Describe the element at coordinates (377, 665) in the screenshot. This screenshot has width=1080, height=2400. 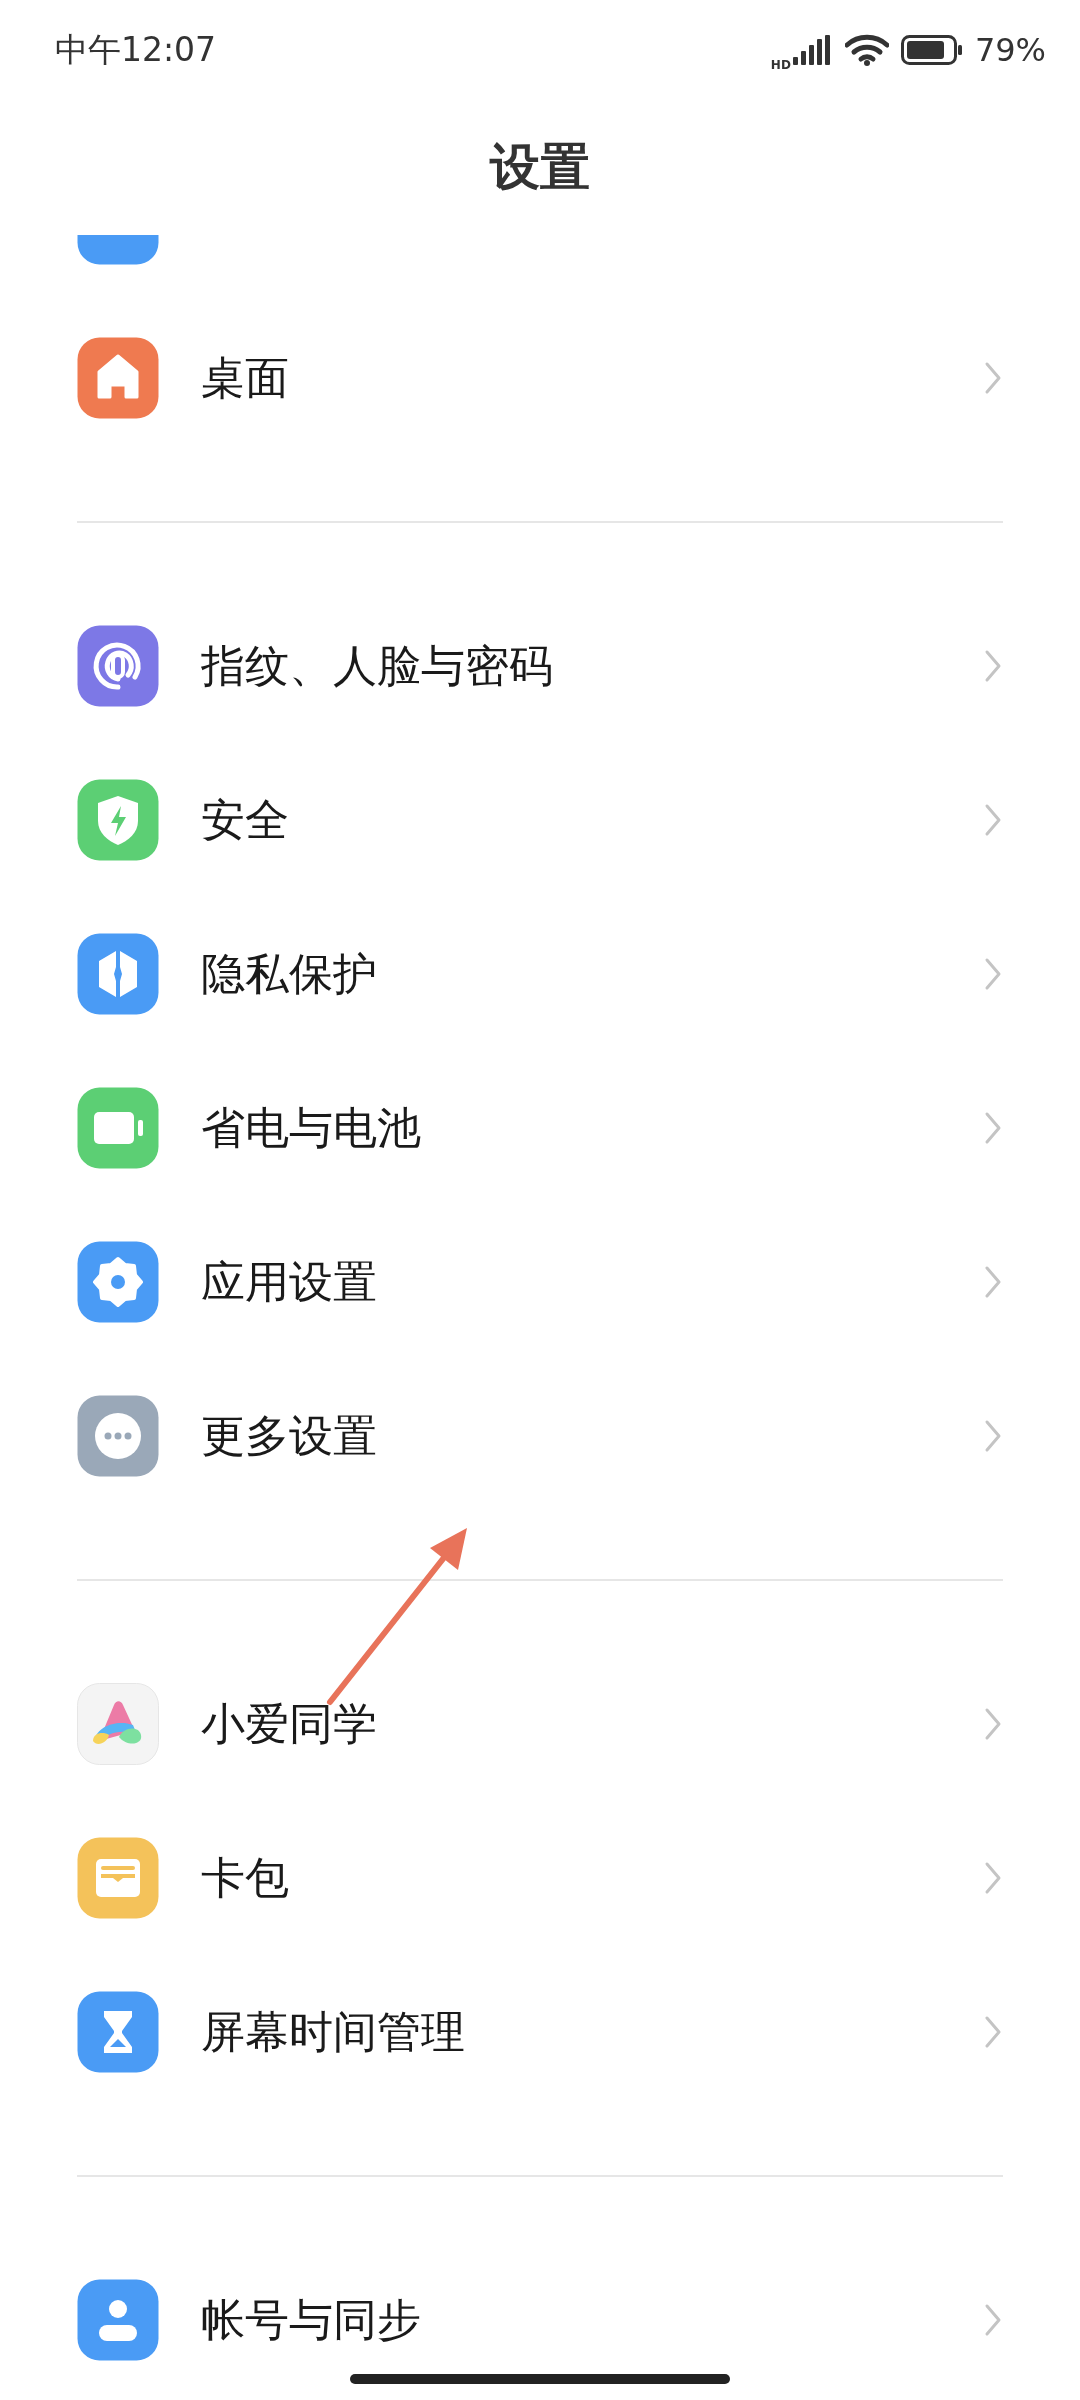
I see `row-label: 指纹、人脸与密码` at that location.